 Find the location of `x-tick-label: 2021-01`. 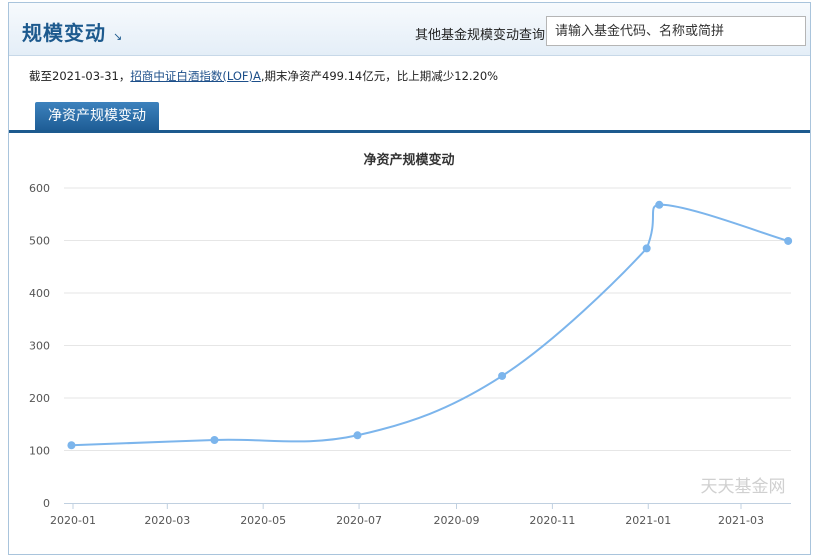

x-tick-label: 2021-01 is located at coordinates (648, 520).